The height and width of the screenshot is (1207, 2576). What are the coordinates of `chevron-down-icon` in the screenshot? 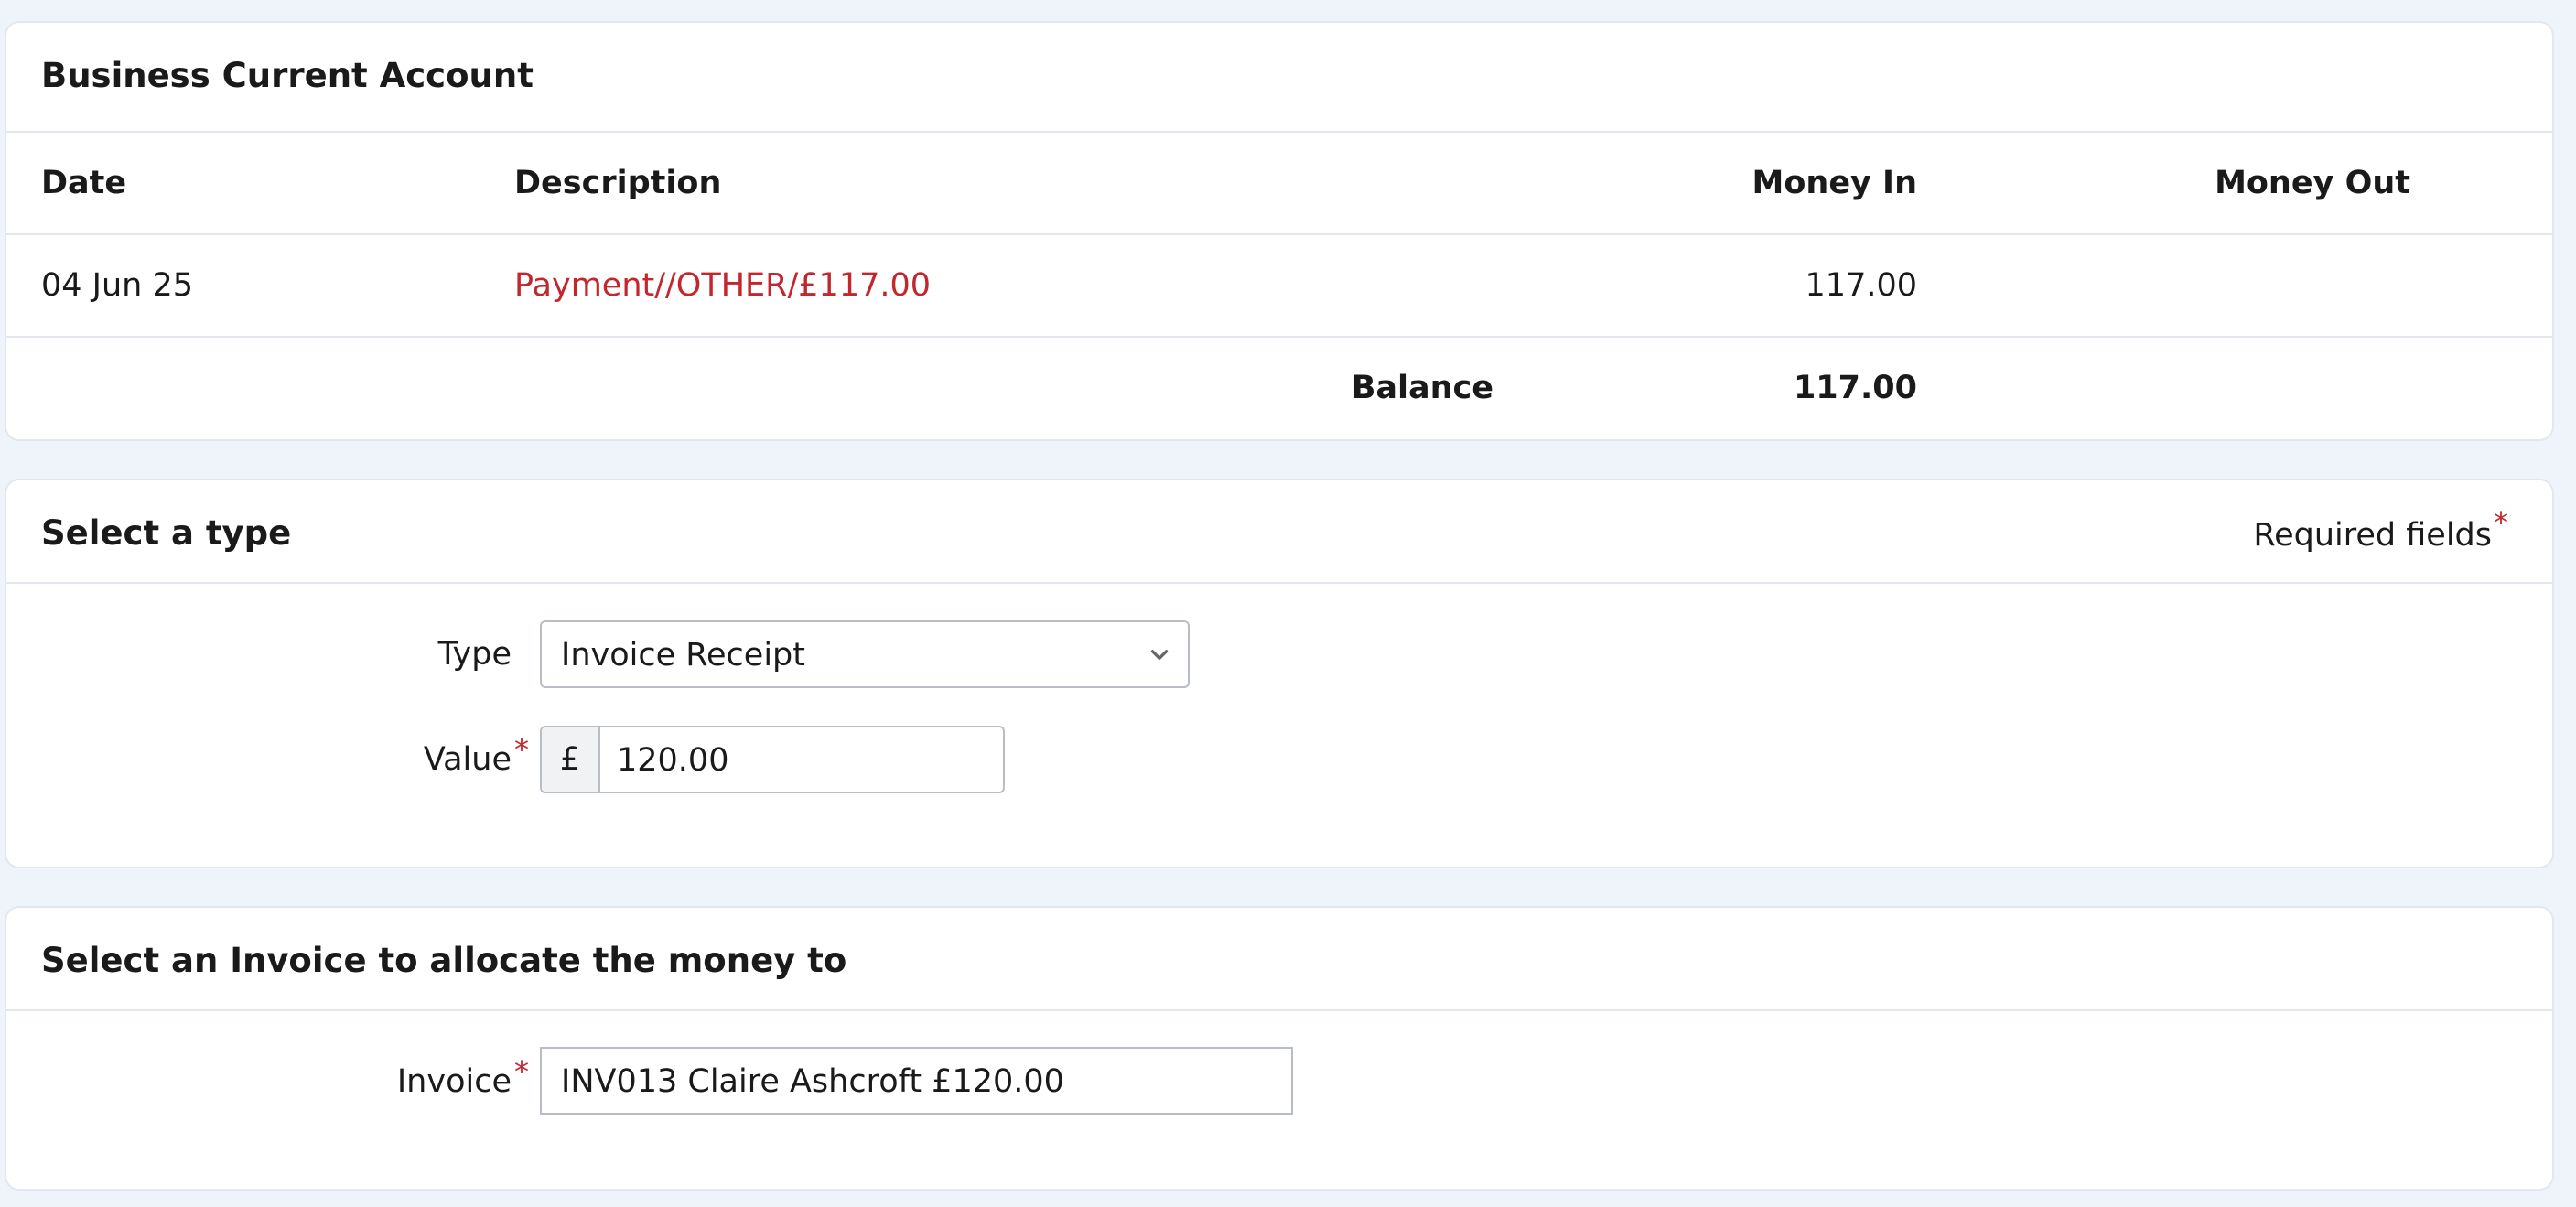 It's located at (1159, 655).